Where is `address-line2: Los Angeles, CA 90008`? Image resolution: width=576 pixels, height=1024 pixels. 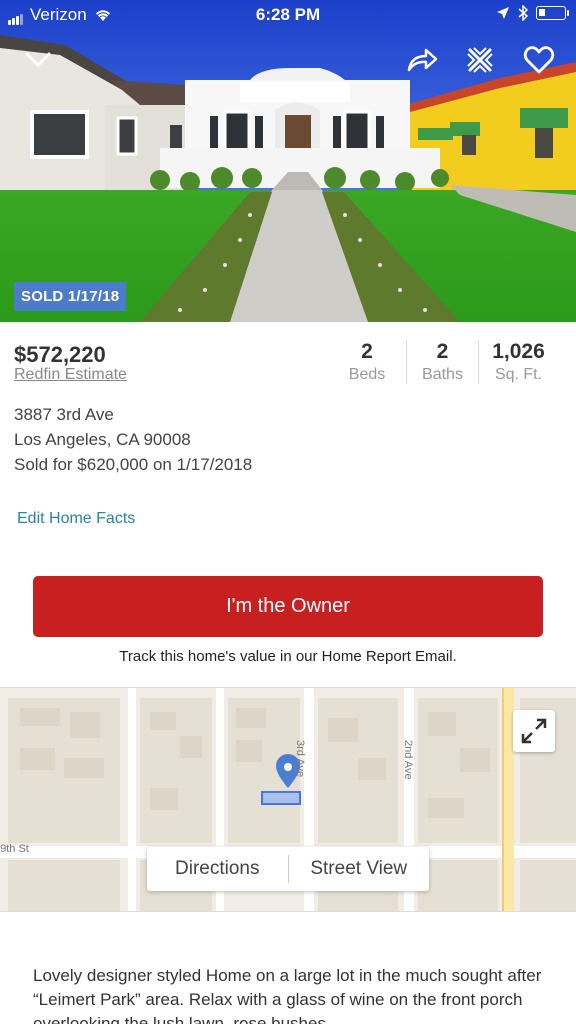
address-line2: Los Angeles, CA 90008 is located at coordinates (102, 439).